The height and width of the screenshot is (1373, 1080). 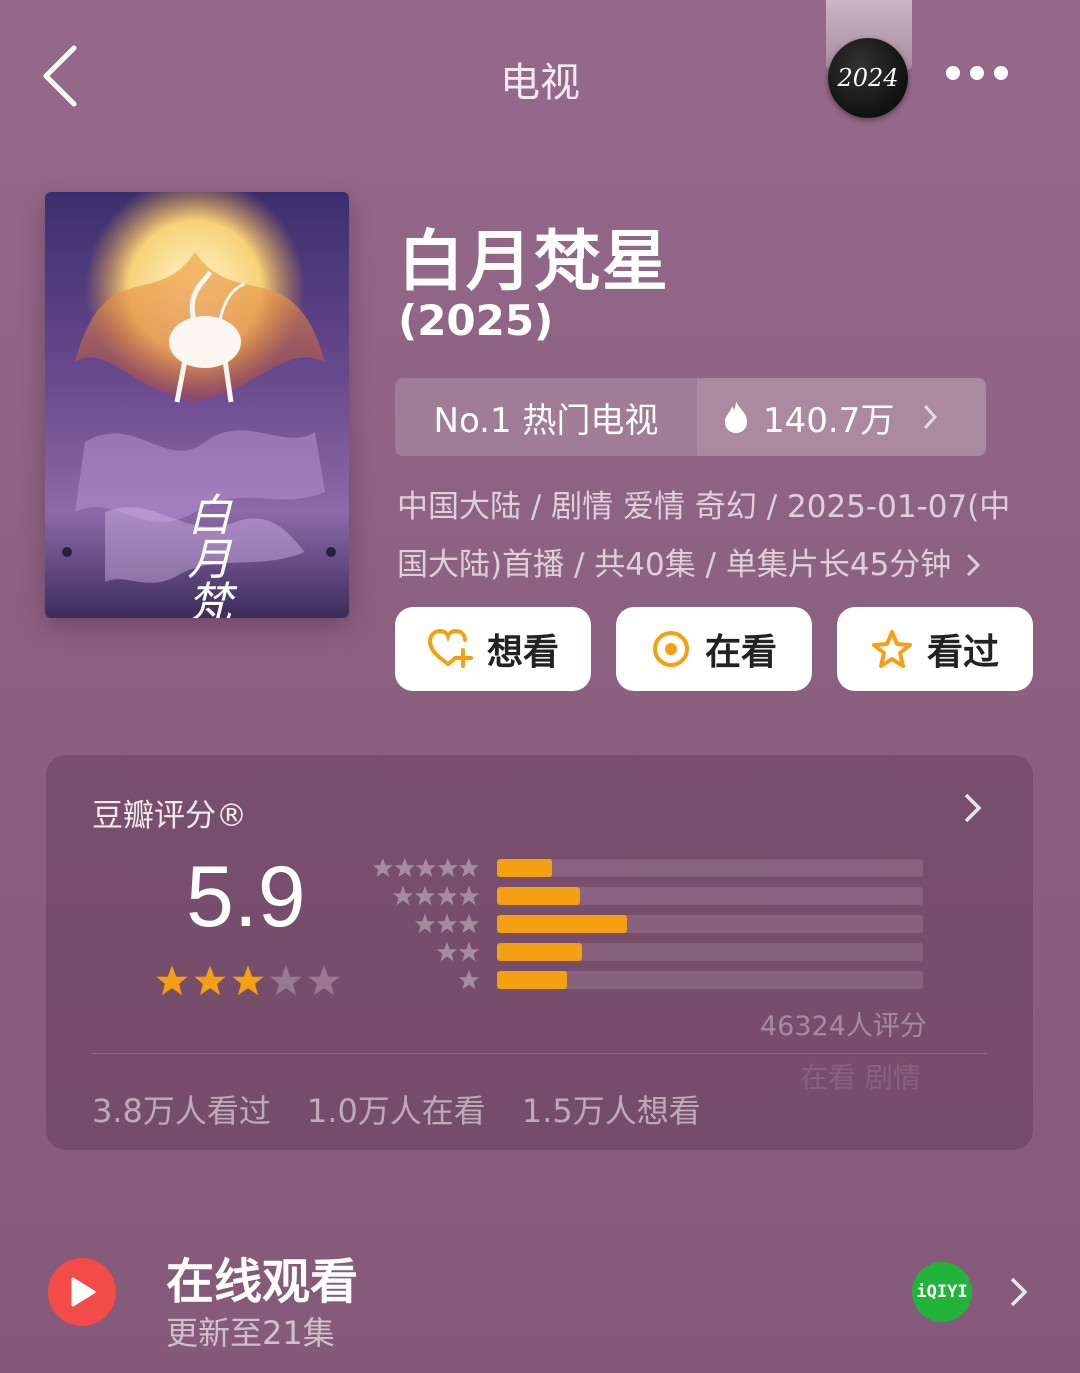 I want to click on want-to-watch-button: 想看, so click(x=493, y=649).